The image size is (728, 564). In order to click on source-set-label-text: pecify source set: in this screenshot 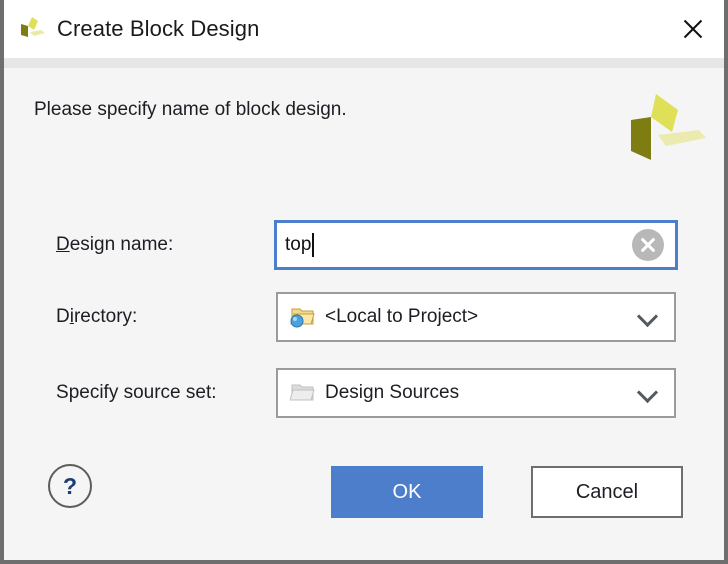, I will do `click(142, 392)`.